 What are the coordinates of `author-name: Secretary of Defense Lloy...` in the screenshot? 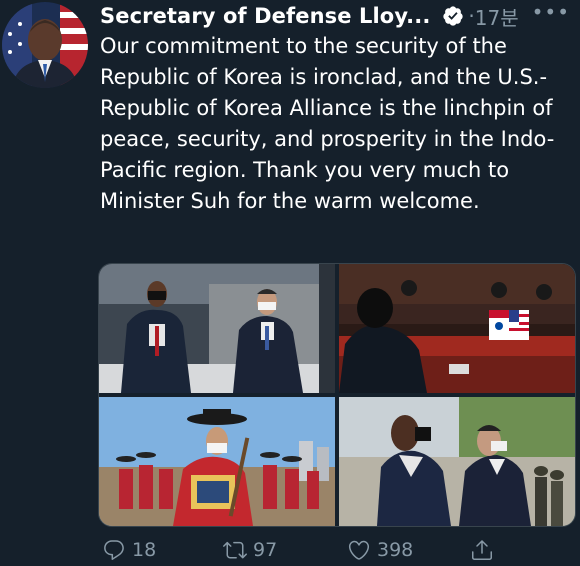 It's located at (265, 16).